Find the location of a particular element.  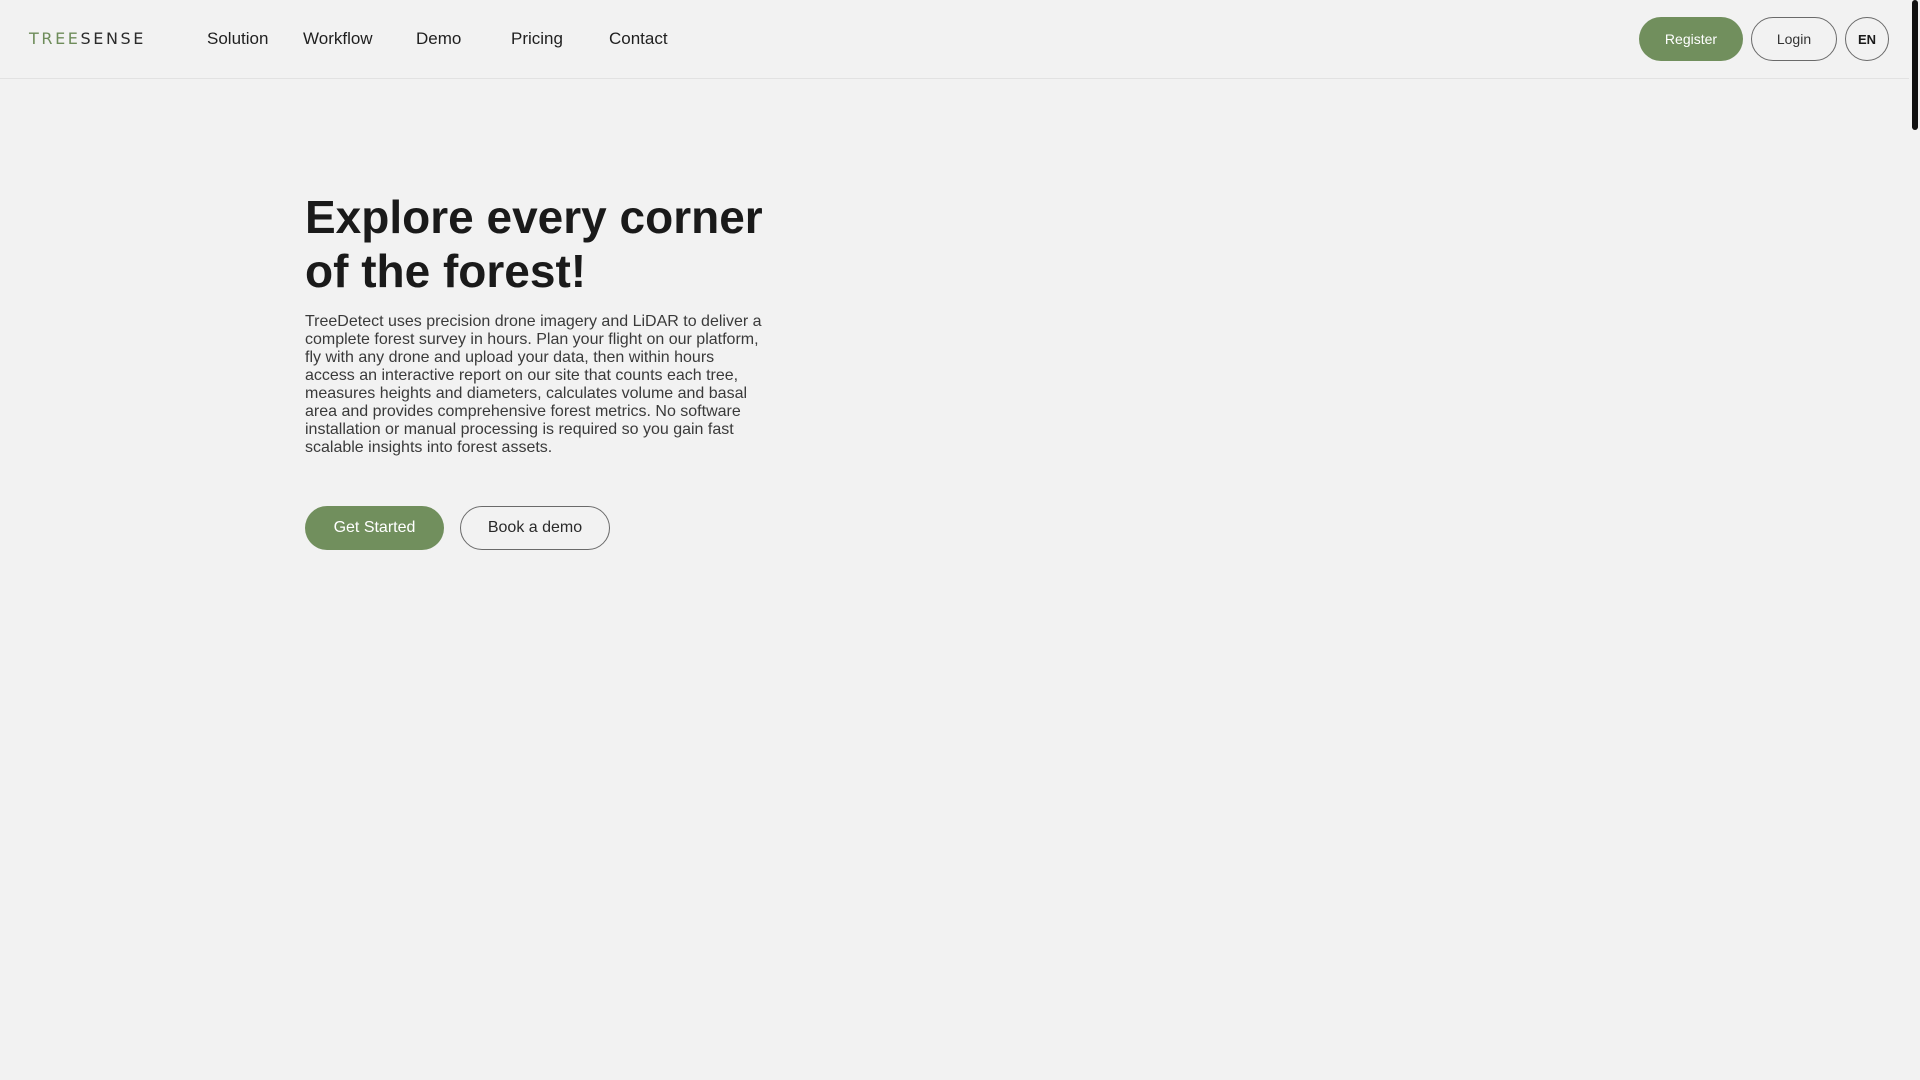

nav-item-pricing: Pricing is located at coordinates (537, 39).